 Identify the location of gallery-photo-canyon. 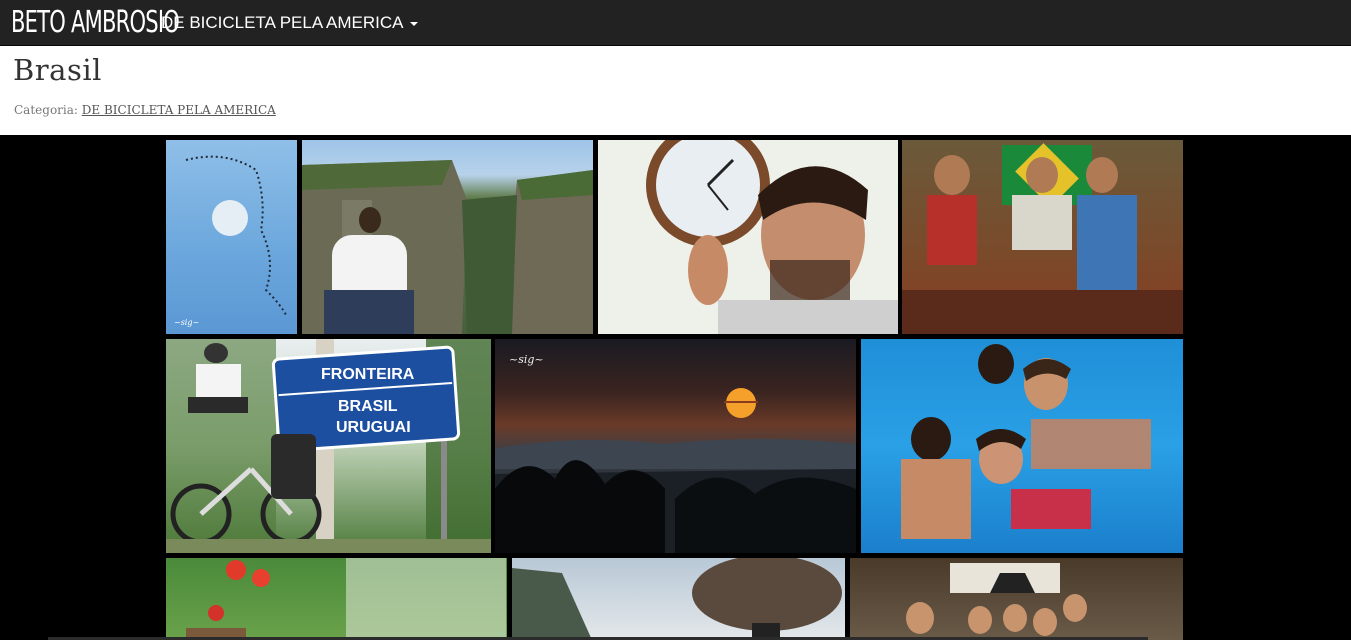
(447, 237).